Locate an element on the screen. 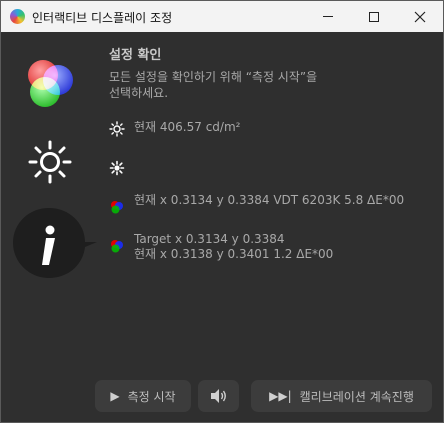  page-title: 설정 확인 is located at coordinates (135, 55).